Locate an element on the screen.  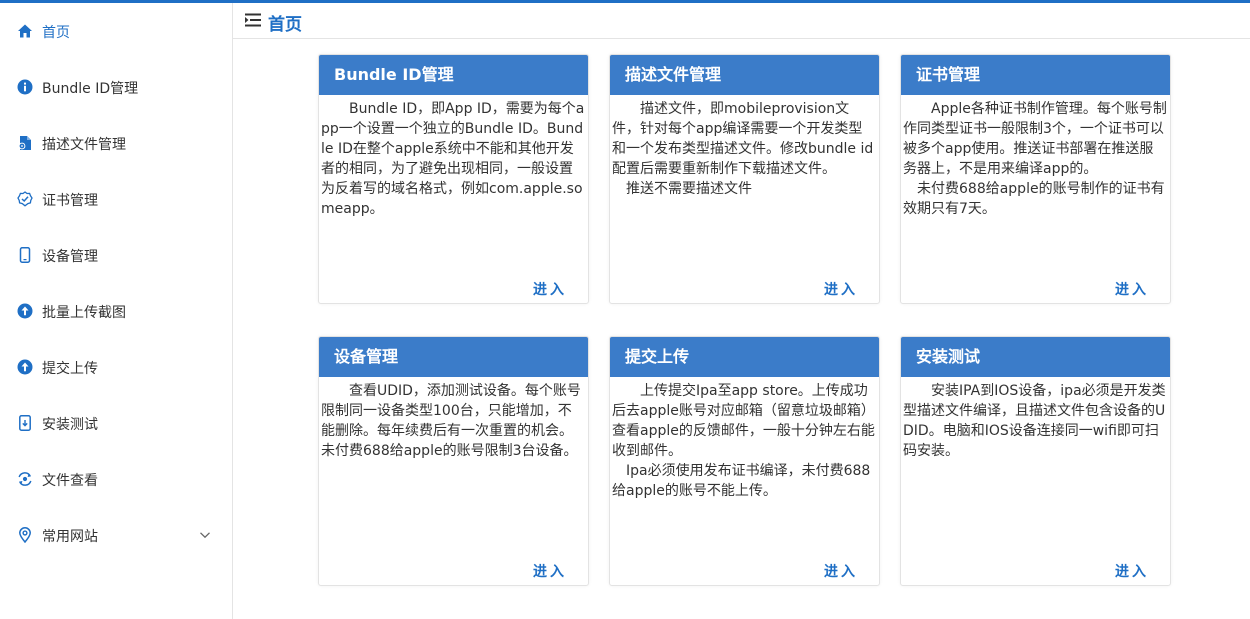
verified-badge-icon is located at coordinates (25, 199).